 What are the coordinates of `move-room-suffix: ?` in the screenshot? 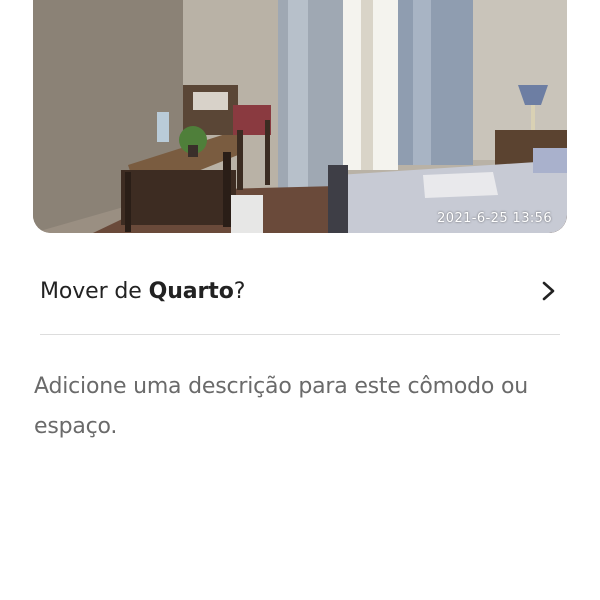 It's located at (239, 291).